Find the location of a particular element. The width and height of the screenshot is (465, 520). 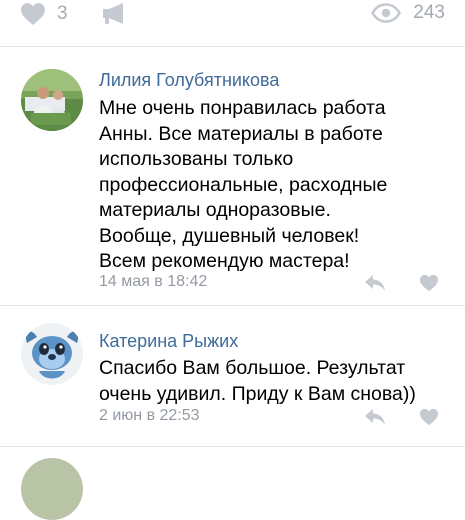

views-counter: 243 is located at coordinates (408, 13).